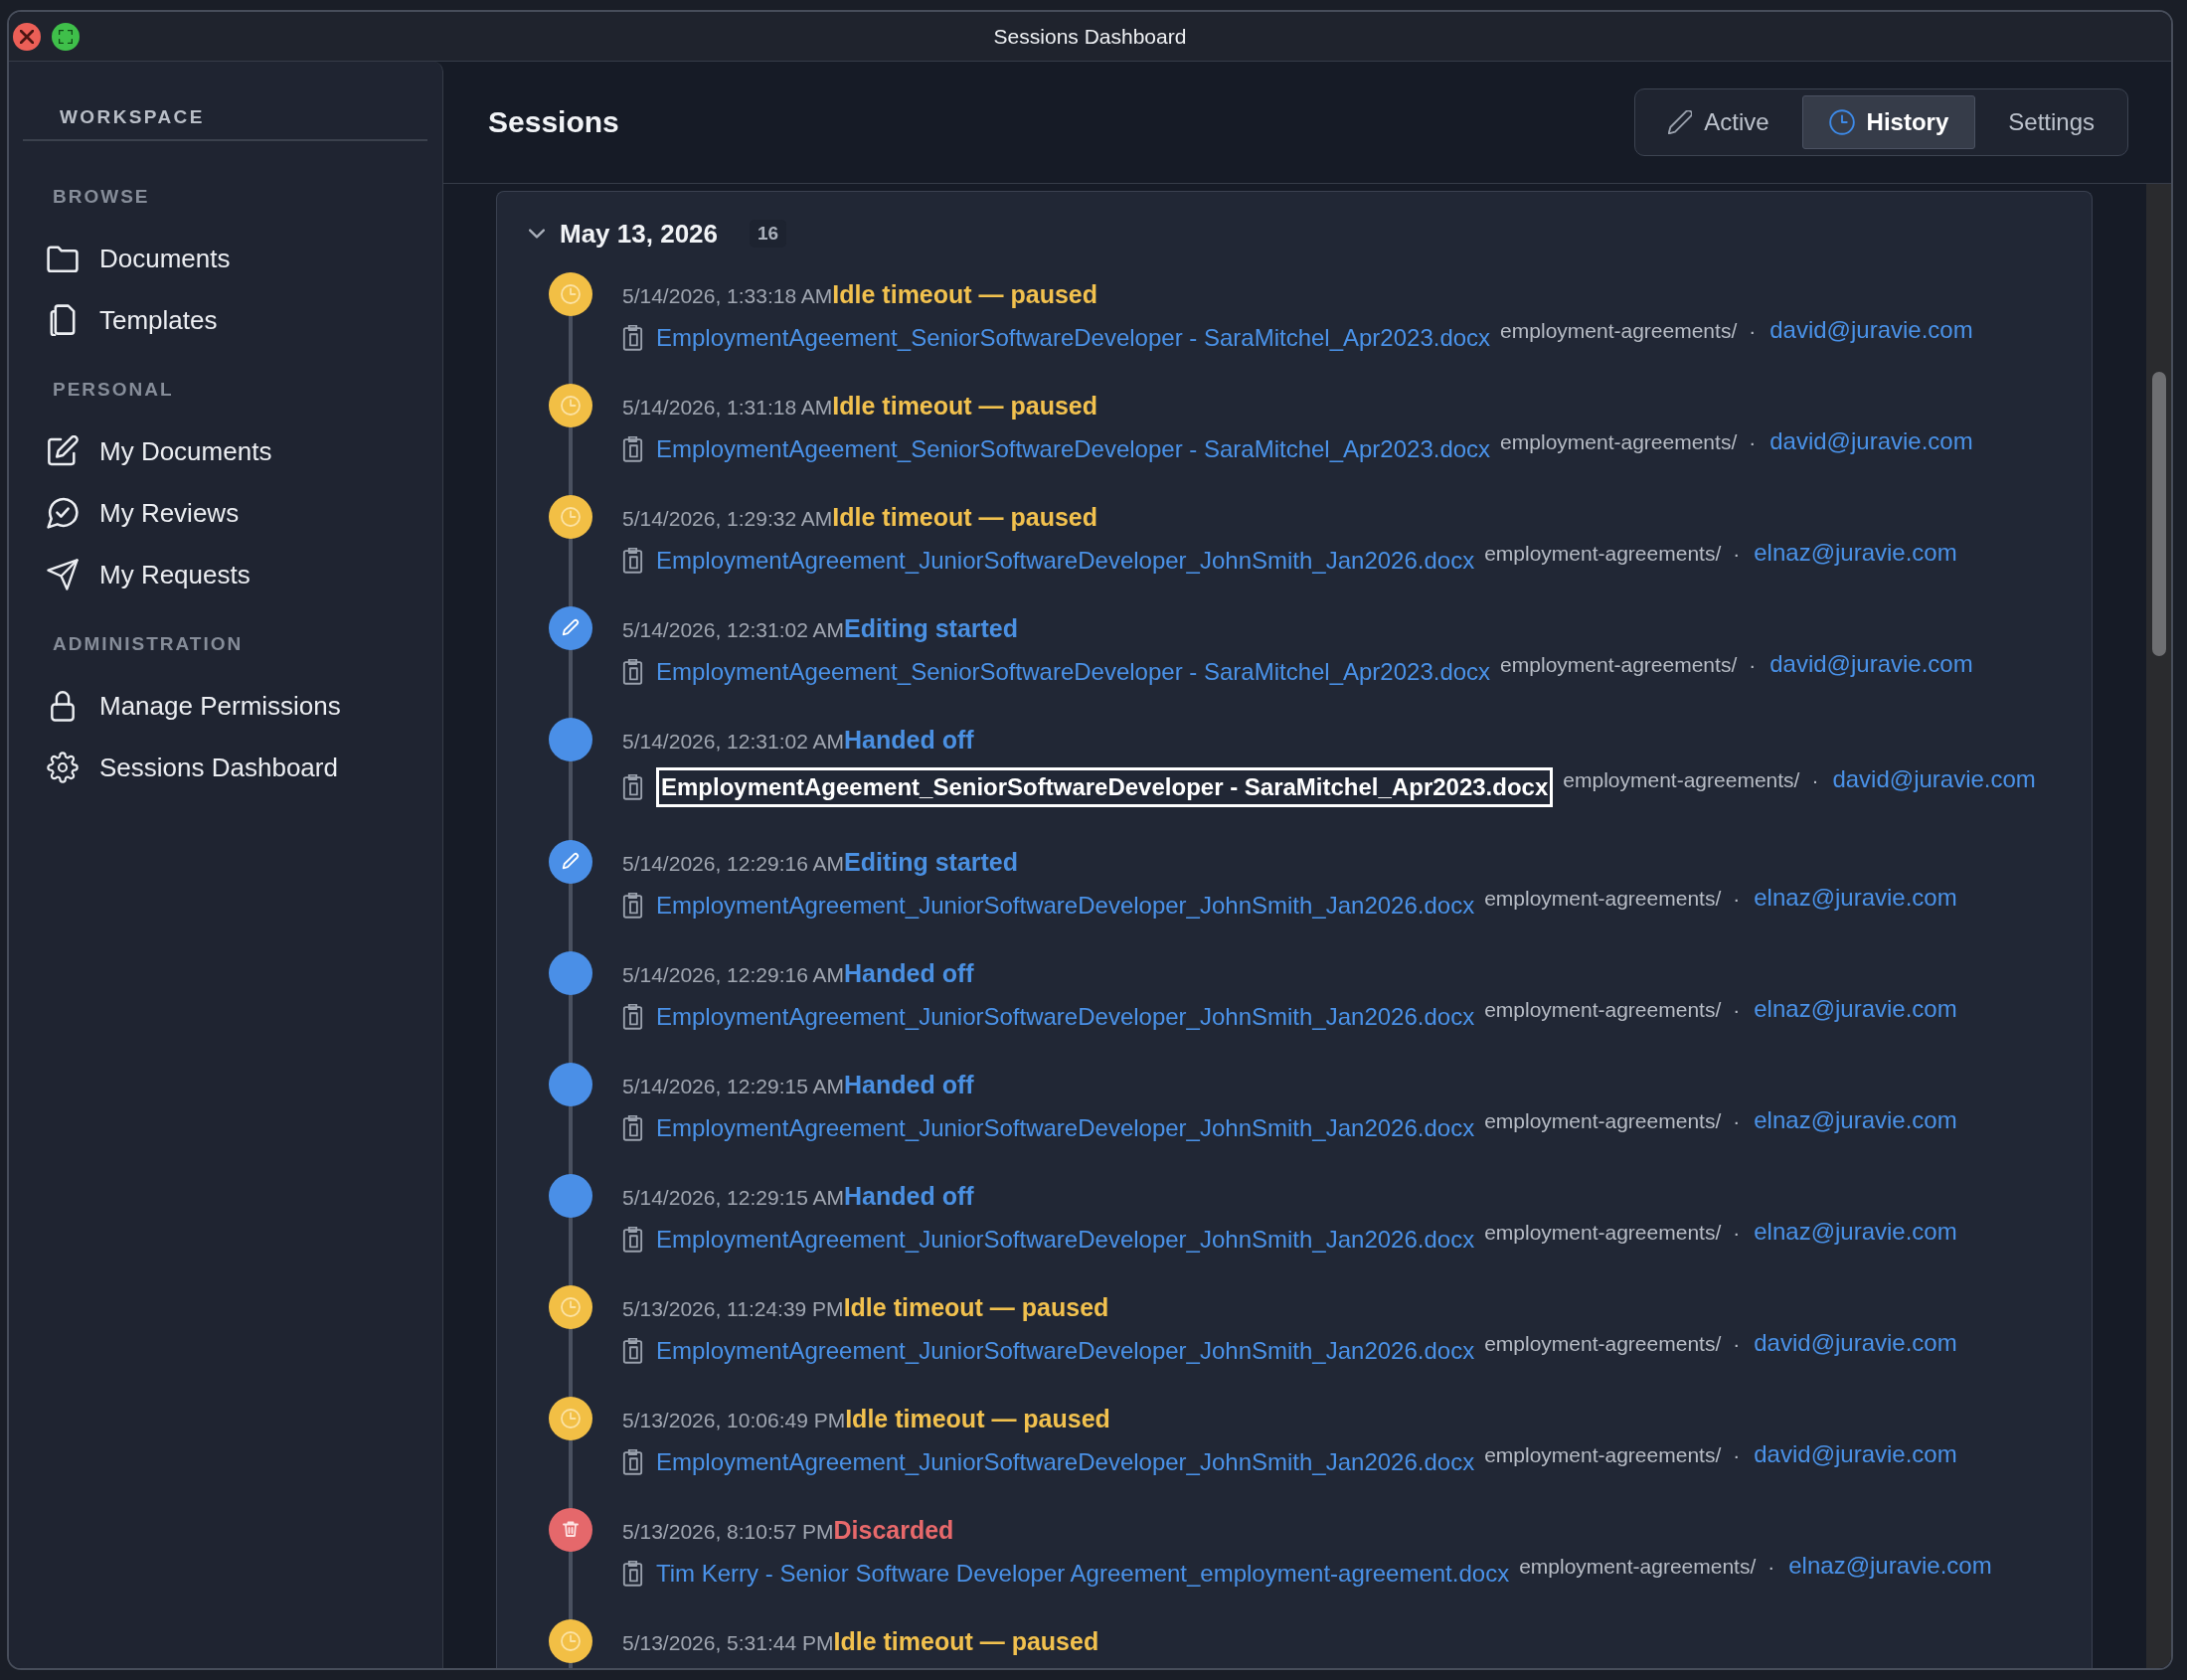  I want to click on pencil-square-icon, so click(63, 451).